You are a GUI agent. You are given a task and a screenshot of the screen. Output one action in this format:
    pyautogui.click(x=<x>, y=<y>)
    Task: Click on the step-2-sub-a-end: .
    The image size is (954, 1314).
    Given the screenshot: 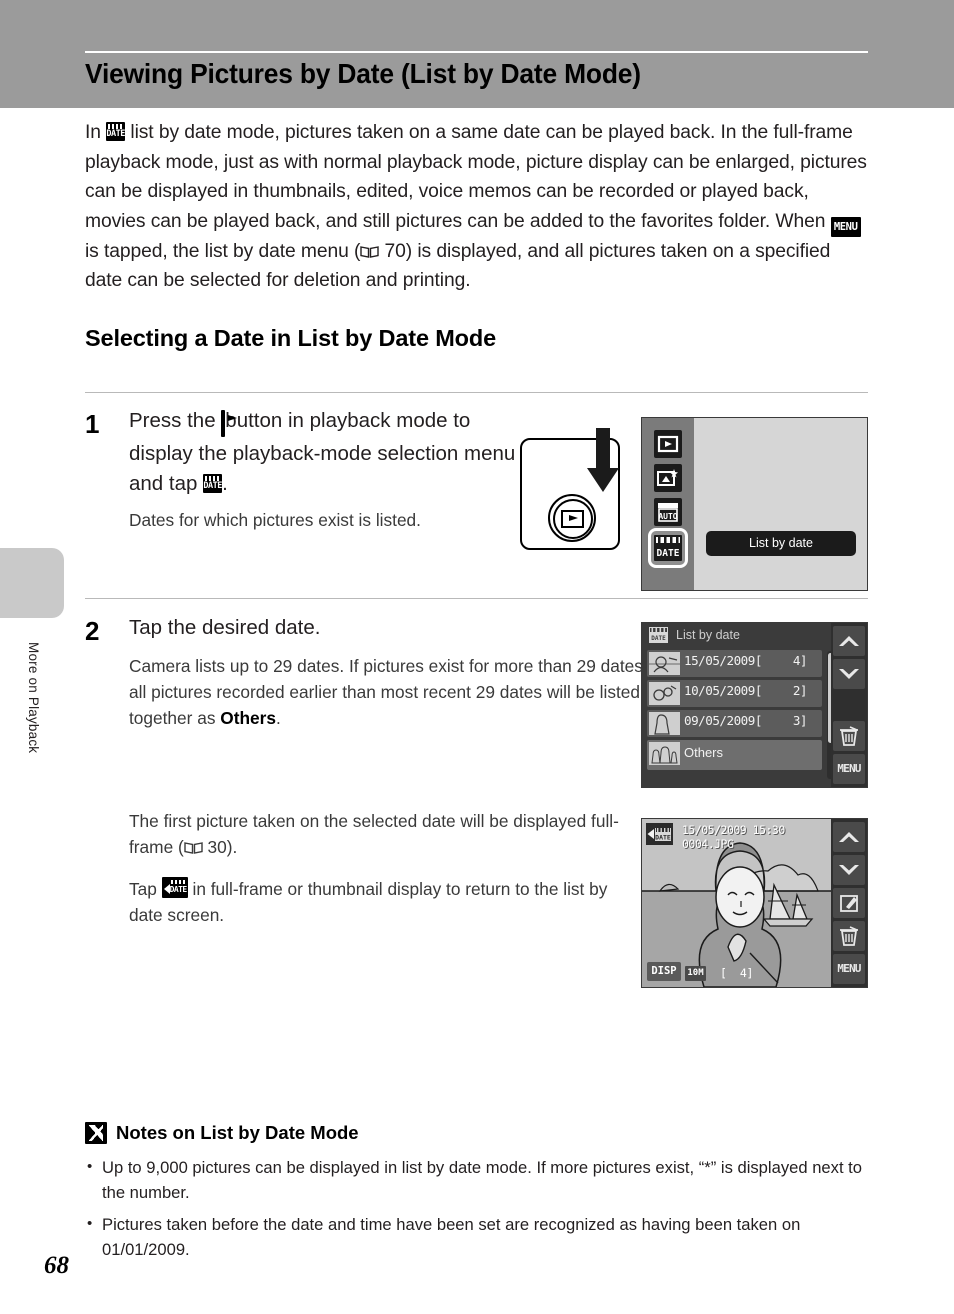 What is the action you would take?
    pyautogui.click(x=278, y=718)
    